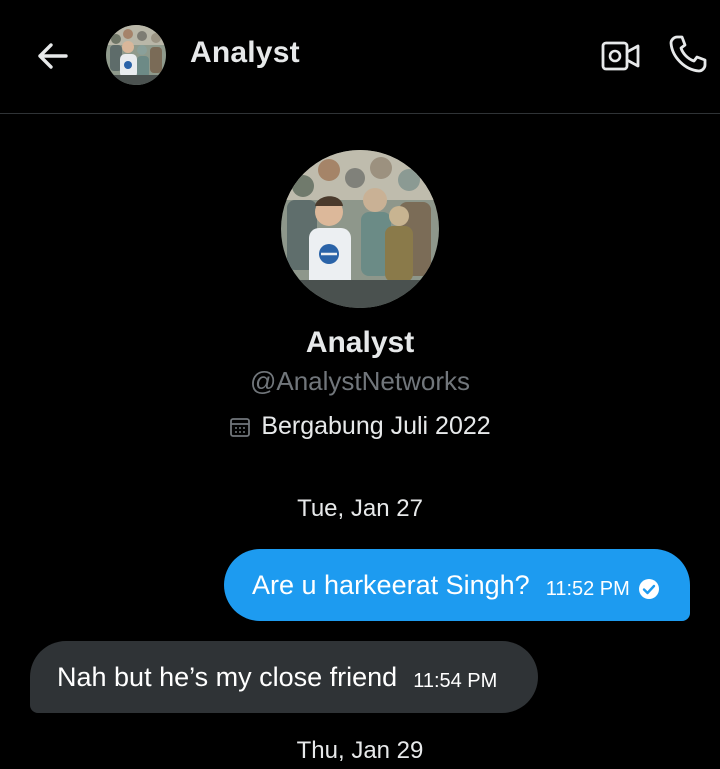 The height and width of the screenshot is (769, 720). I want to click on profile-handle: @AnalystNetworks, so click(359, 381).